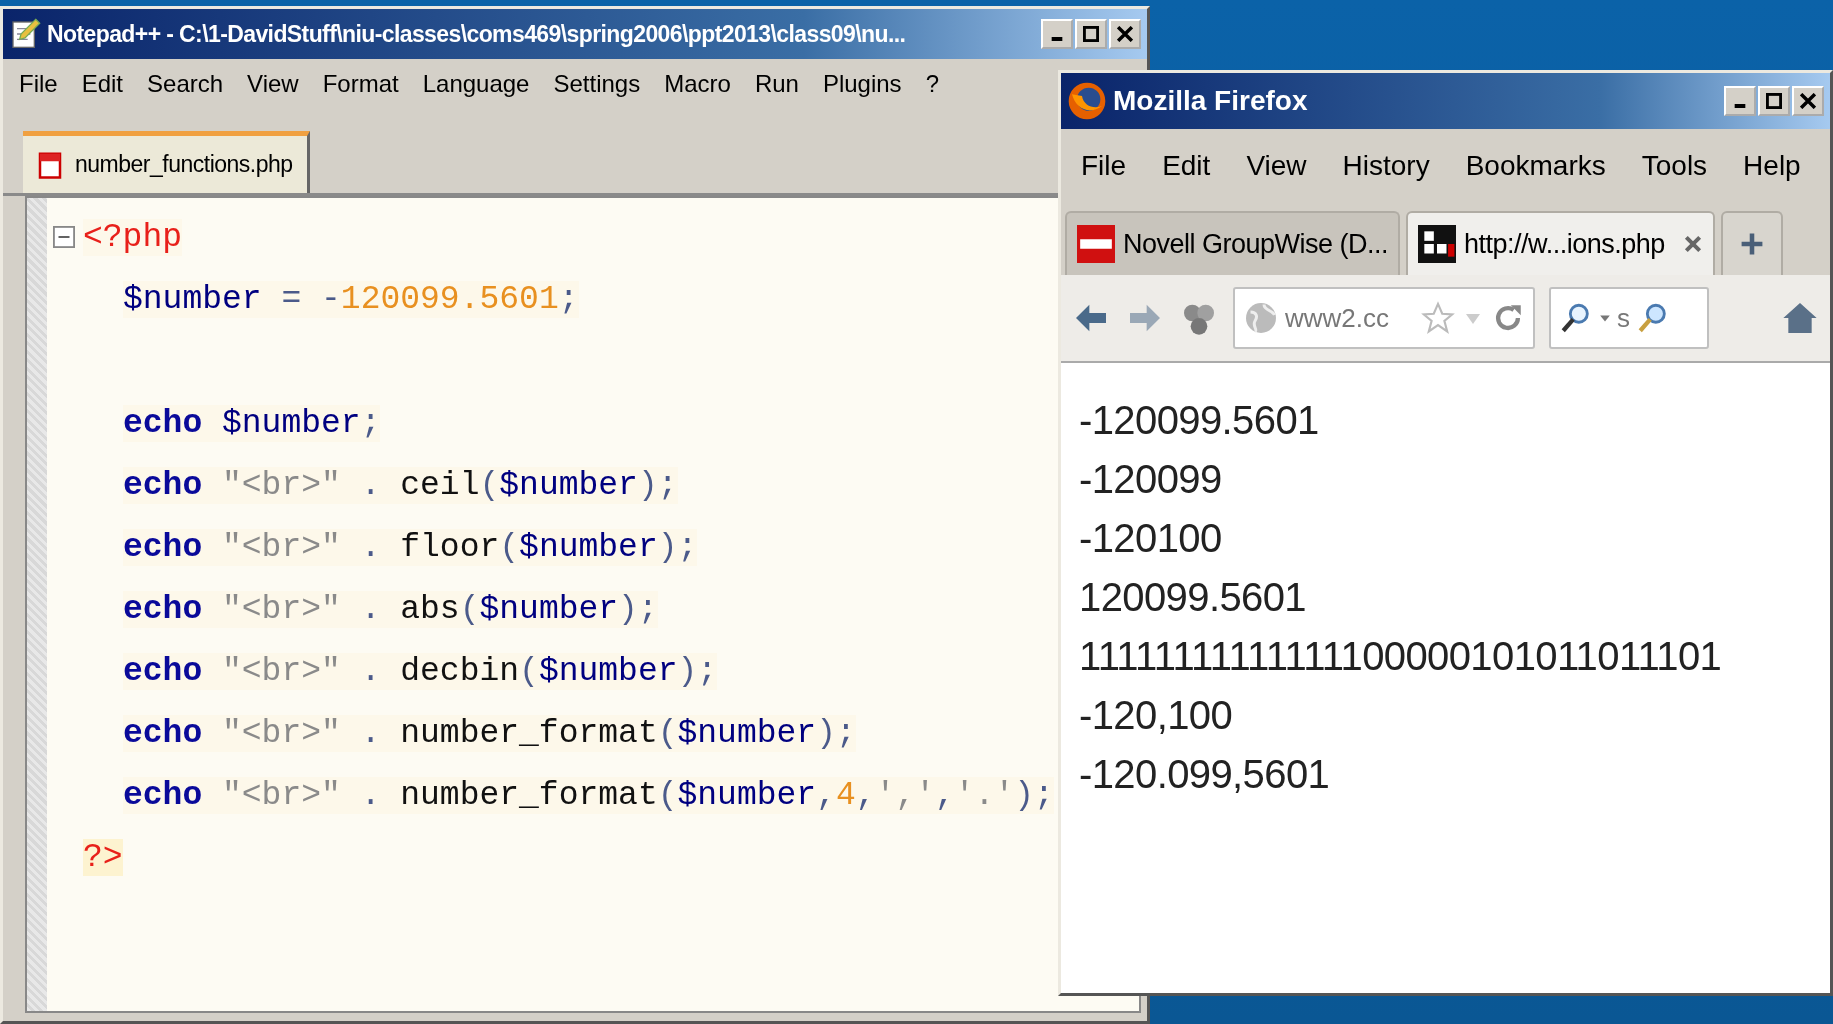 This screenshot has width=1833, height=1024. I want to click on menu-item: Help, so click(1772, 166).